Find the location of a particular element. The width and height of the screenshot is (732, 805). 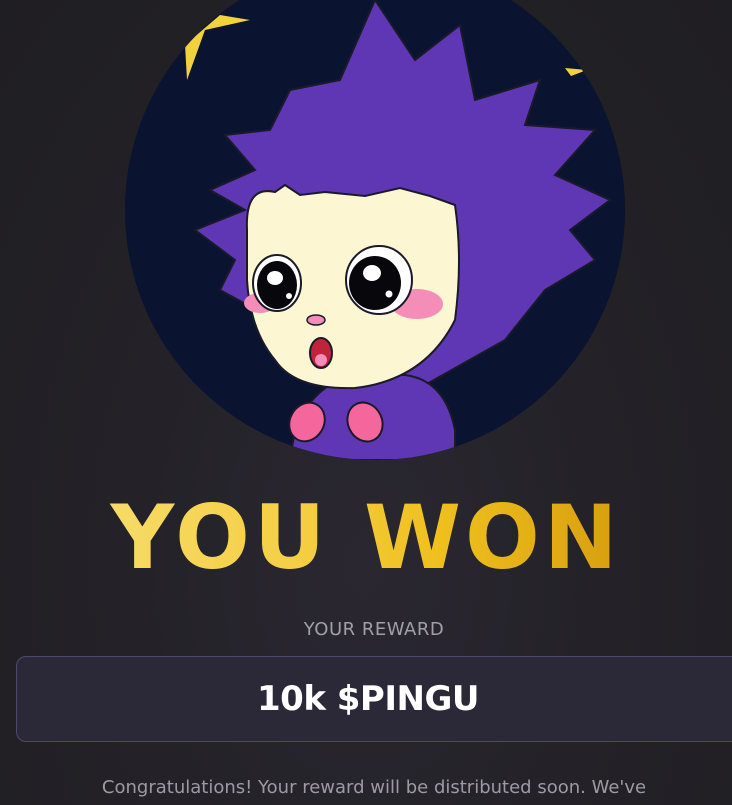

you-won-title: YOU WON is located at coordinates (366, 538).